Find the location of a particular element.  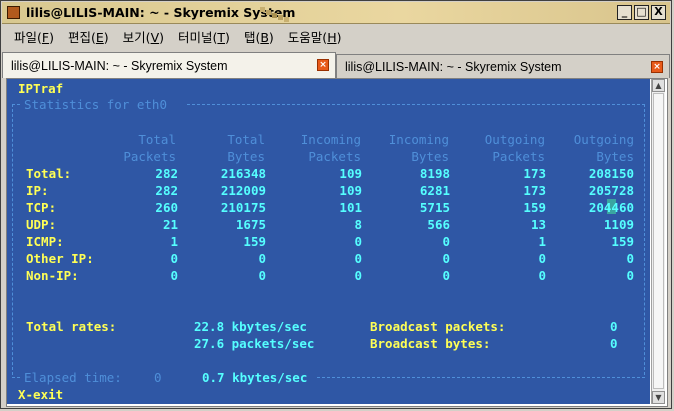

total-rates-packets: 27.6 packets/sec is located at coordinates (254, 343).